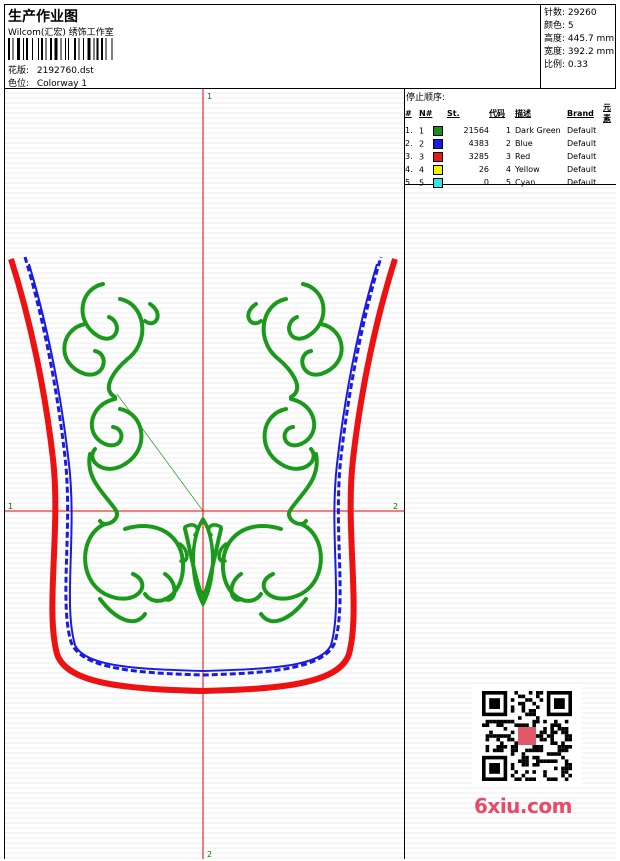 The image size is (620, 861). I want to click on axis-label-left: 1, so click(10, 506).